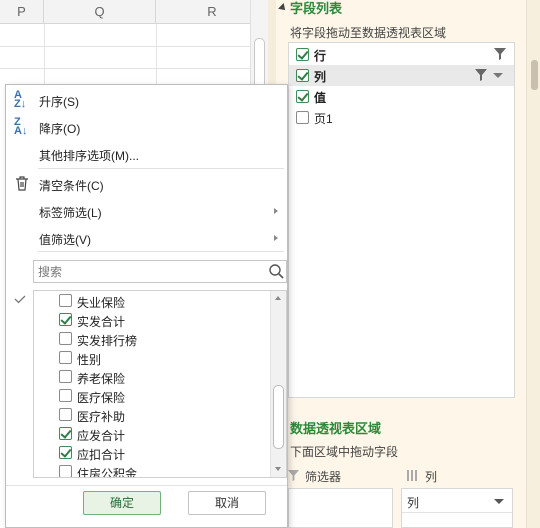 The image size is (540, 528). I want to click on column-drop-area: 列, so click(457, 508).